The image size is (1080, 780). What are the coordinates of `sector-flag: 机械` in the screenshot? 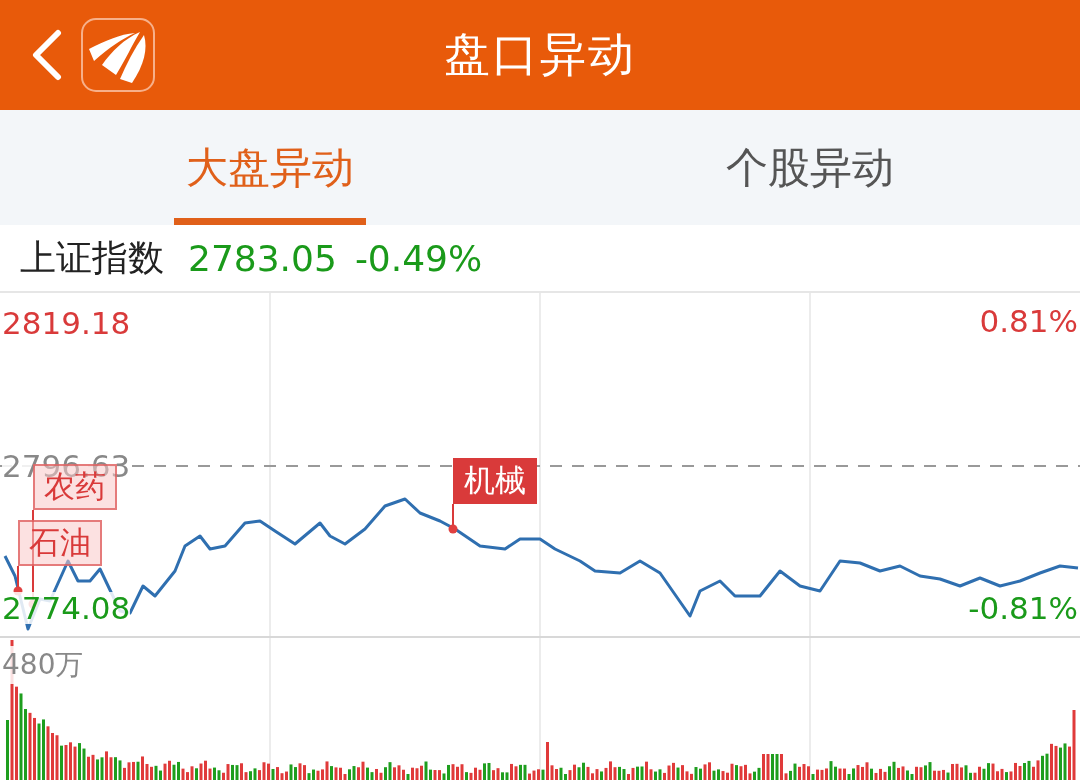 It's located at (495, 481).